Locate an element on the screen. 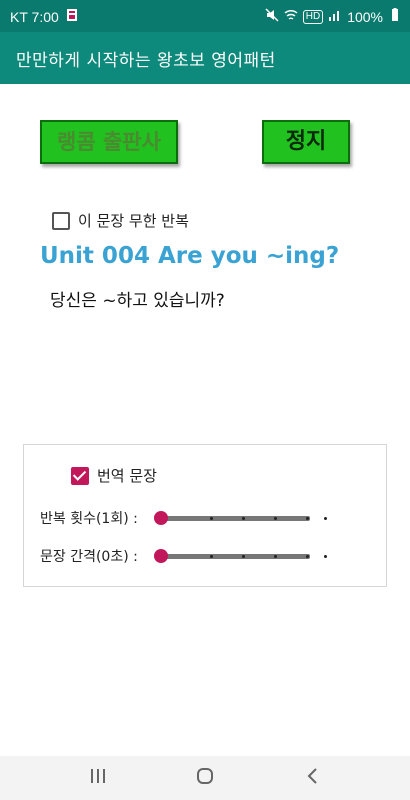 Image resolution: width=410 pixels, height=800 pixels. interval-slider-track is located at coordinates (235, 556).